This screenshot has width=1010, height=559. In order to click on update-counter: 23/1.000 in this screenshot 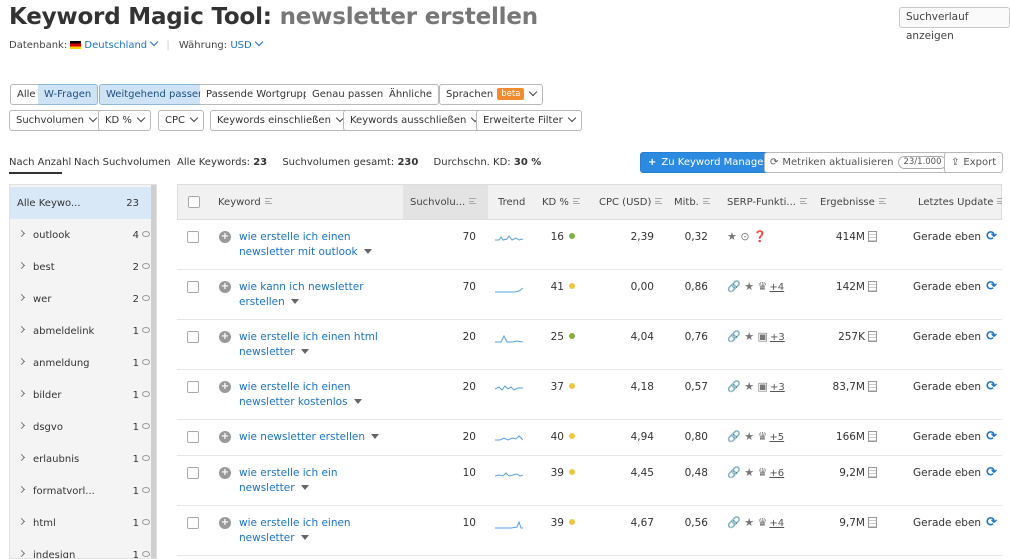, I will do `click(922, 162)`.